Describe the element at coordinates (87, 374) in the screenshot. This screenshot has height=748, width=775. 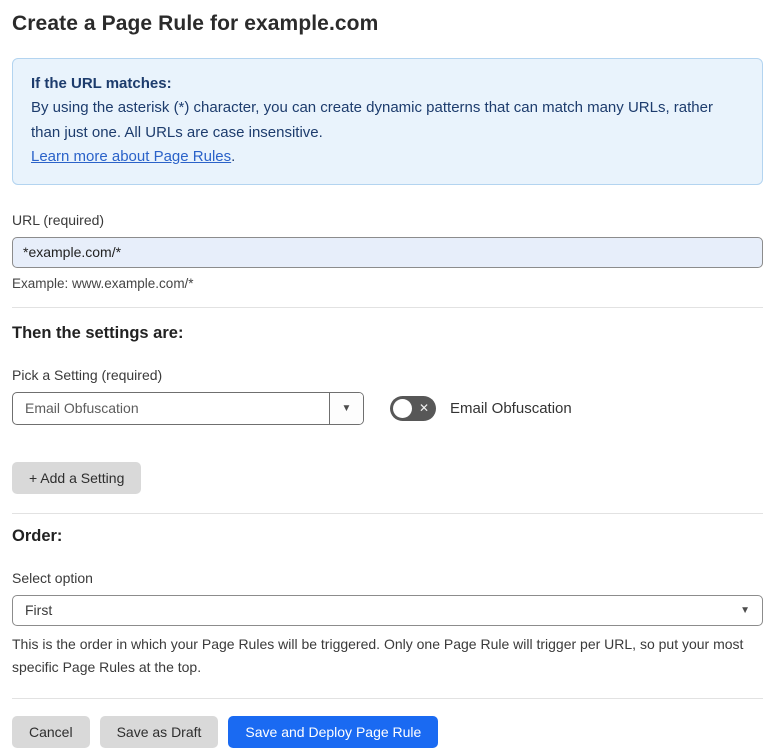
I see `pick-setting-label: Pick a Setting (required)` at that location.